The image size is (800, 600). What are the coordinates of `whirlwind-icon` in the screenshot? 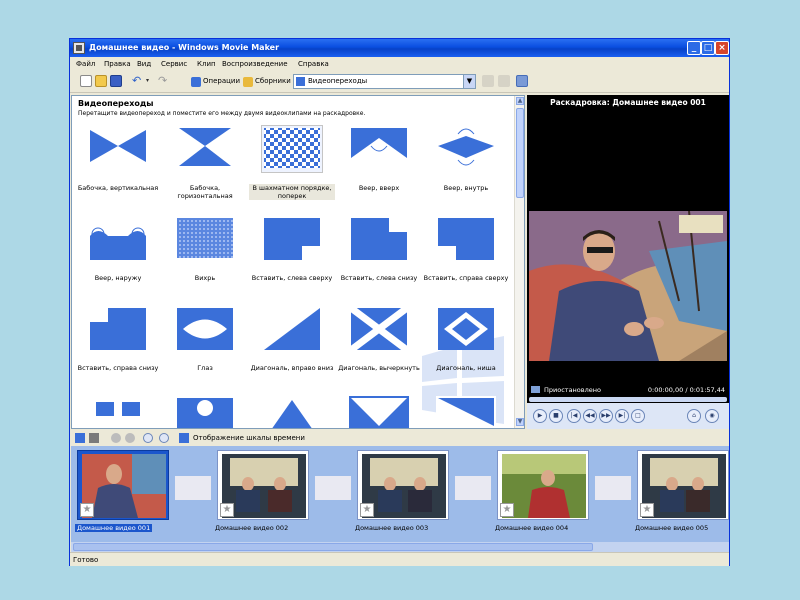 It's located at (205, 239).